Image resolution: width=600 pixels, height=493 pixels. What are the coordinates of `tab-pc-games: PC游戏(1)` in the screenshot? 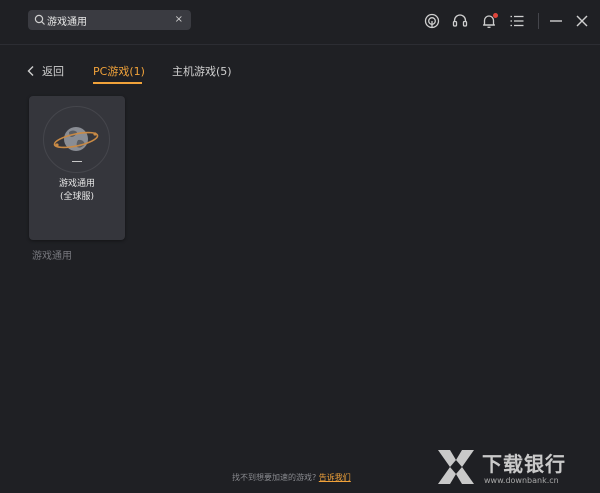 It's located at (119, 71).